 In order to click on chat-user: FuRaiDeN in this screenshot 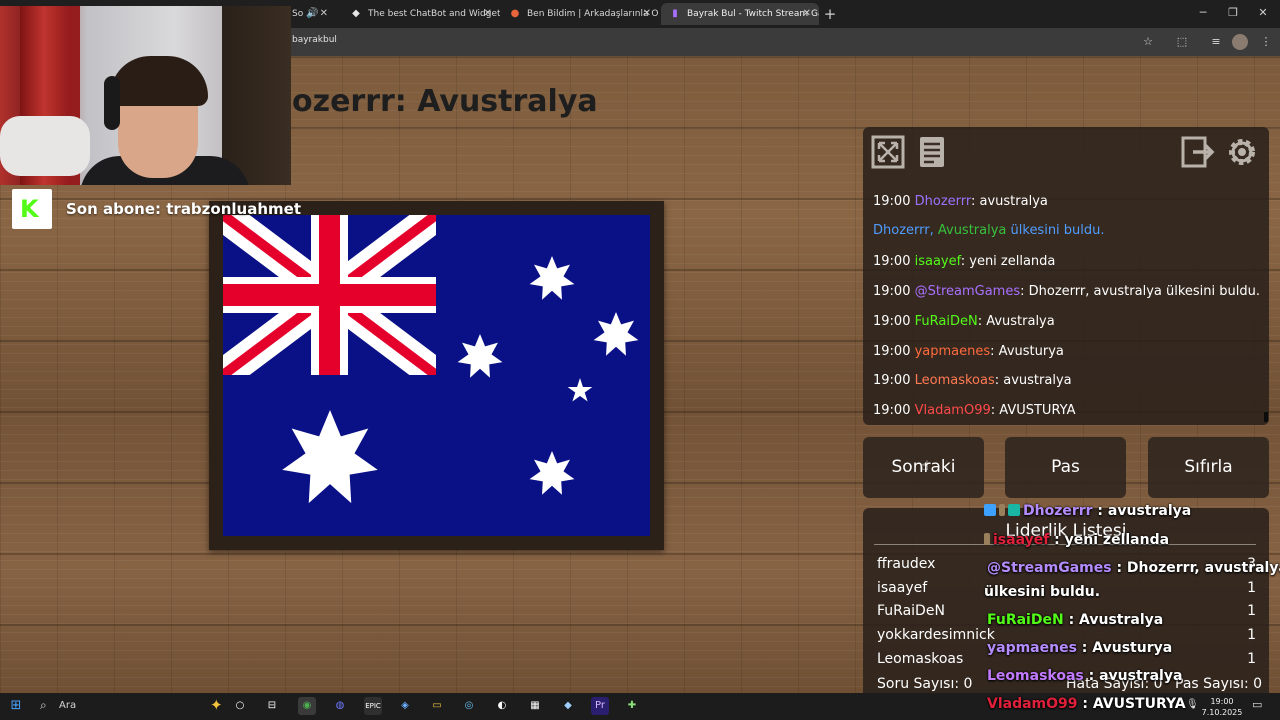, I will do `click(946, 321)`.